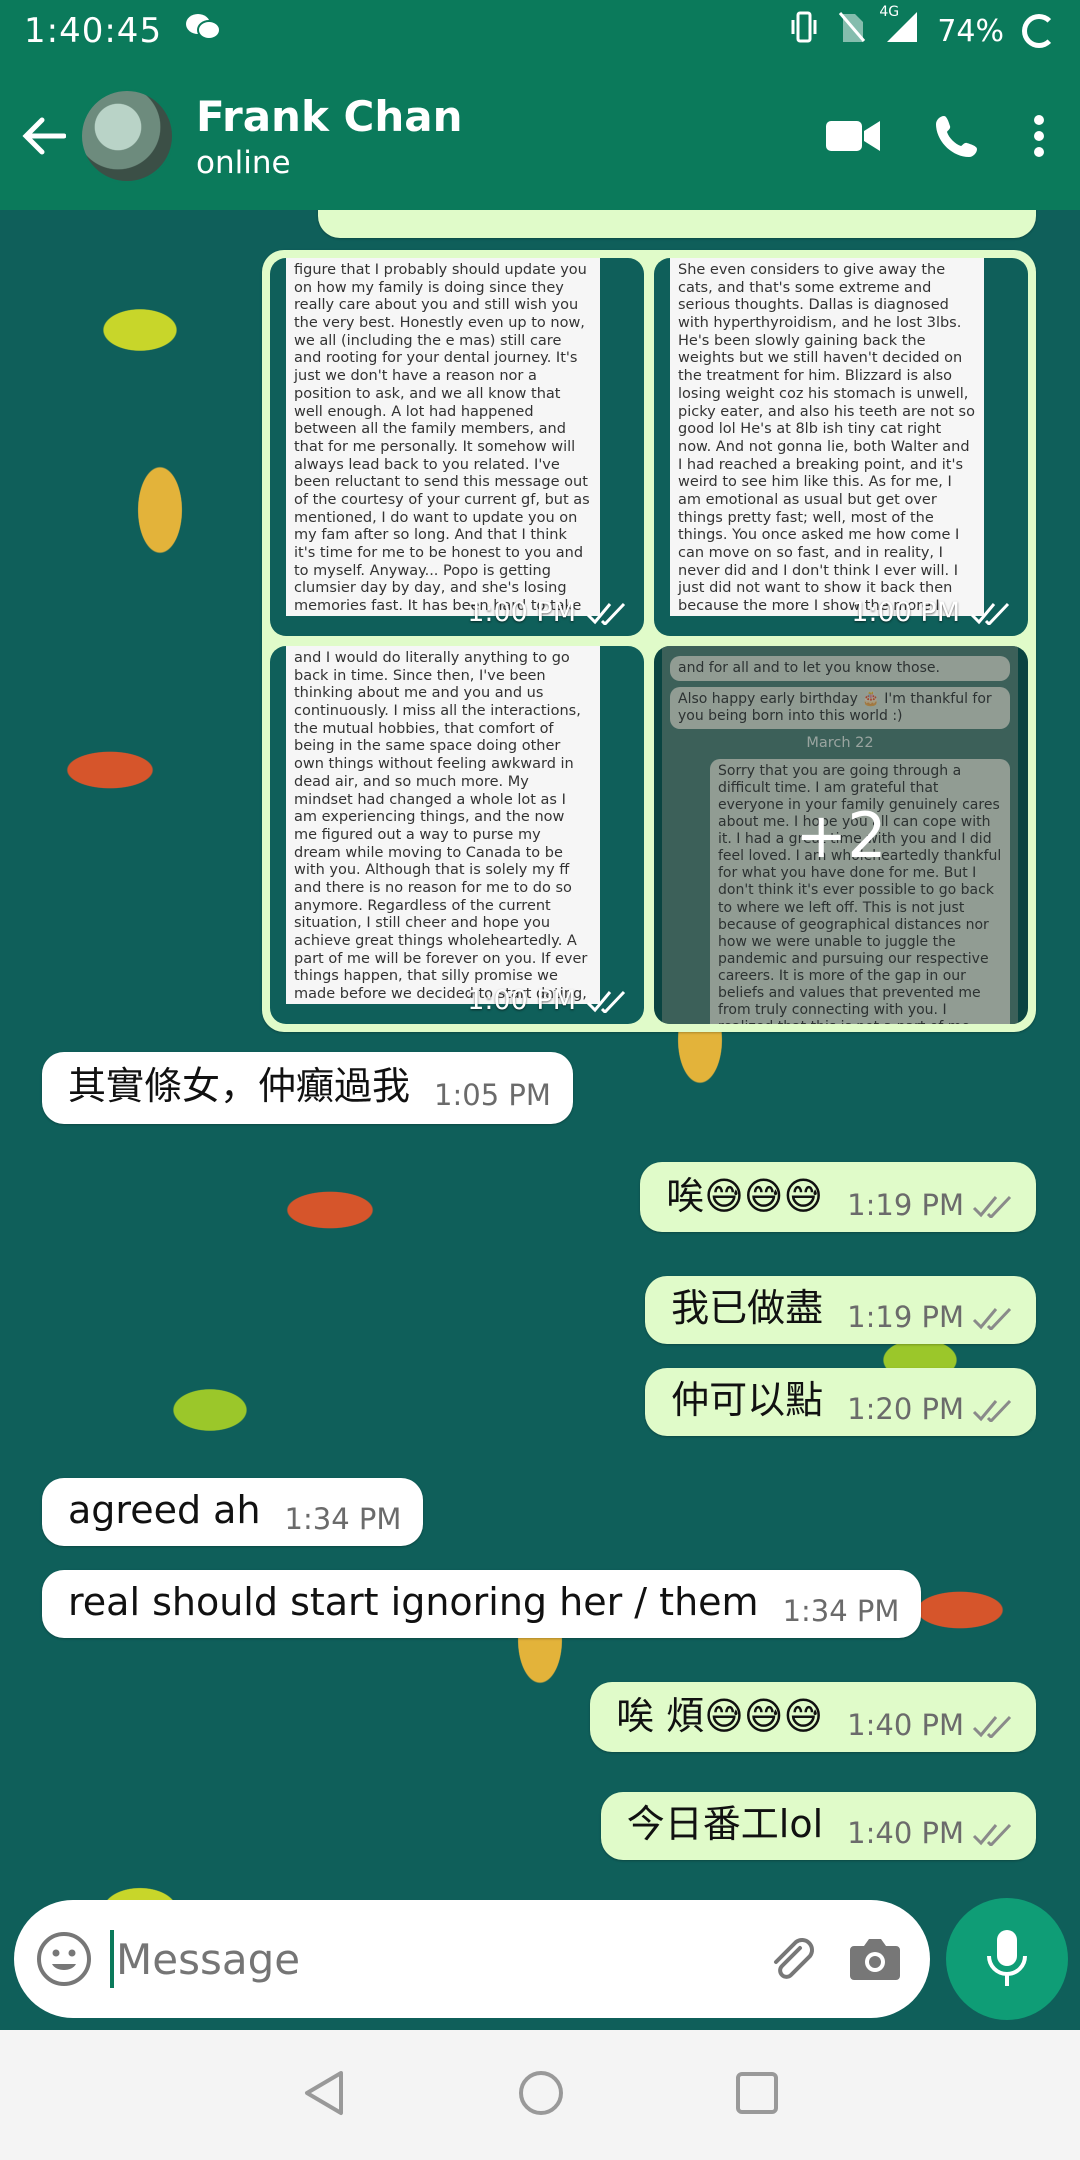 The height and width of the screenshot is (2160, 1080). Describe the element at coordinates (720, 1716) in the screenshot. I see `message-text: 唉 煩😅😅😅` at that location.